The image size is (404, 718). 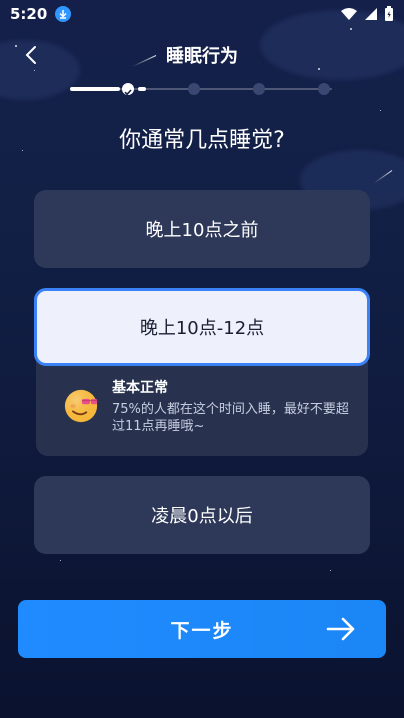 What do you see at coordinates (202, 229) in the screenshot?
I see `option-before-10pm: 晚上10点之前` at bounding box center [202, 229].